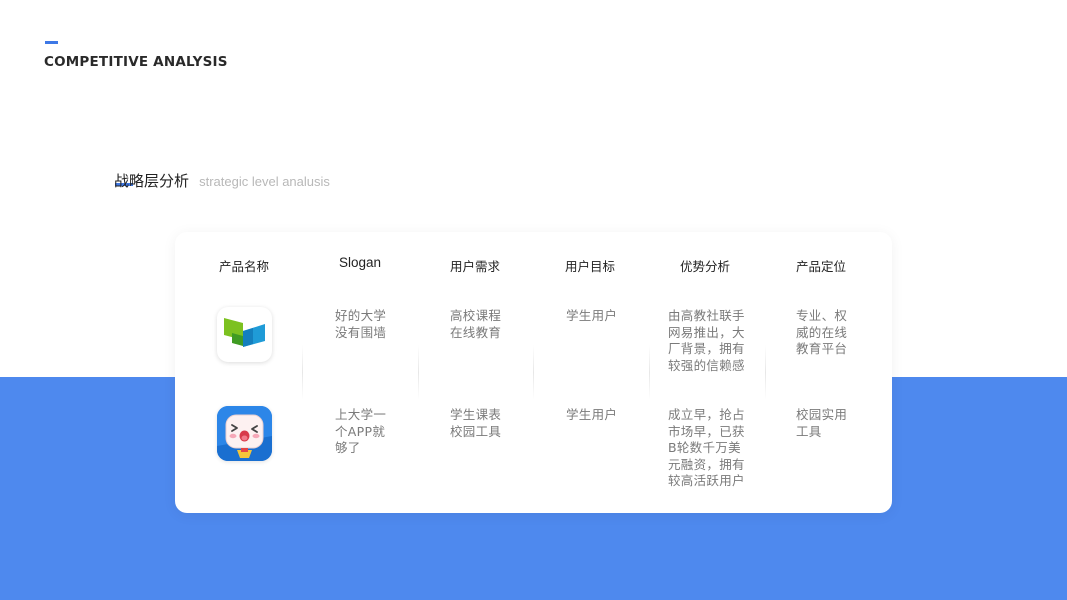 This screenshot has height=600, width=1067. Describe the element at coordinates (361, 324) in the screenshot. I see `row1-slogan: 好的大学 没有围墙` at that location.